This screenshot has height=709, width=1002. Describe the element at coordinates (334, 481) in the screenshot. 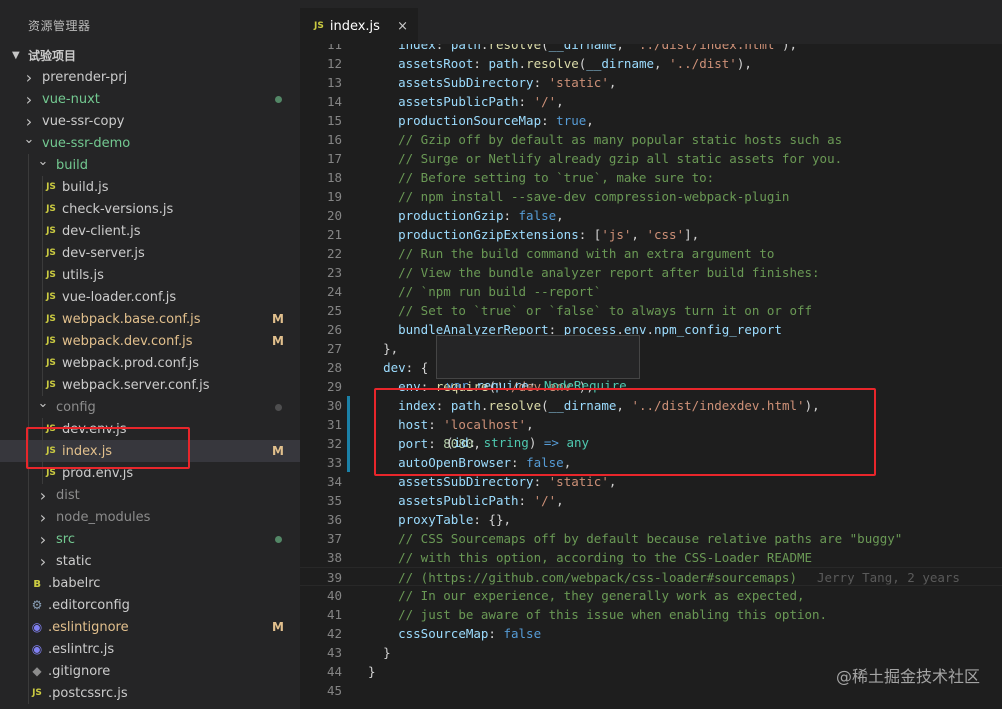

I see `line-number: 34` at that location.